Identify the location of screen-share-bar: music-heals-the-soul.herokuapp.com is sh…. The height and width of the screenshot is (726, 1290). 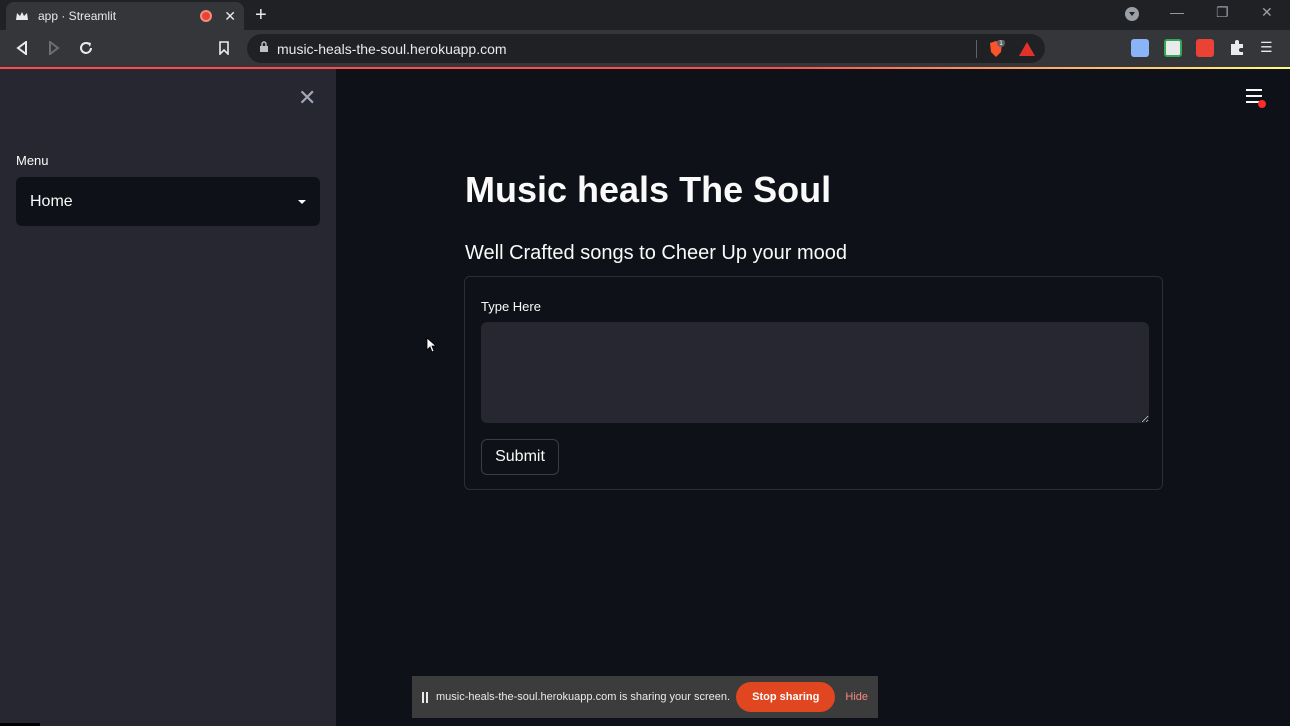
(645, 697).